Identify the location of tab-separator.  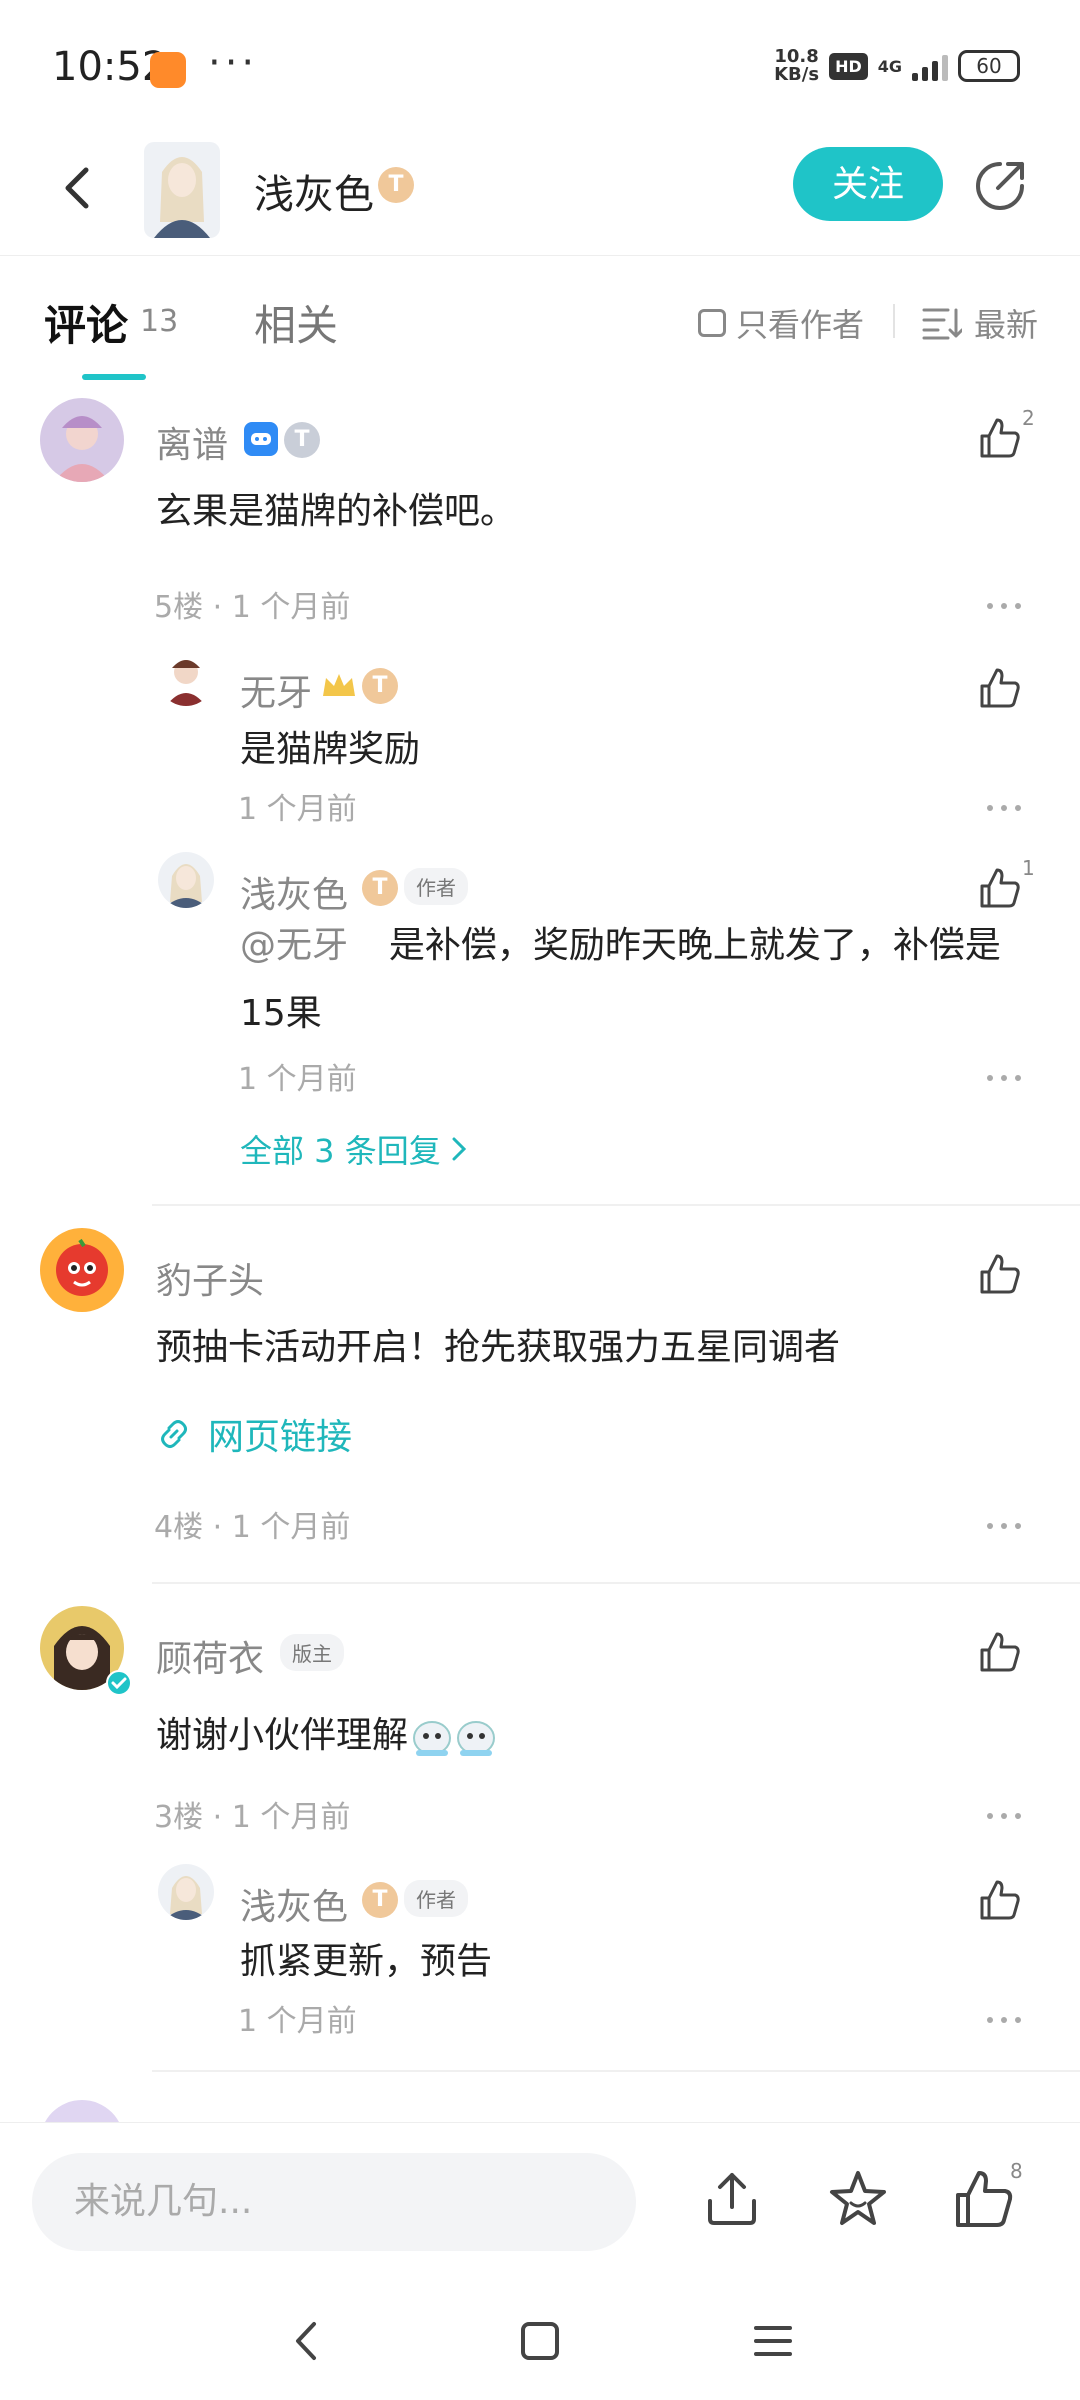
(894, 321).